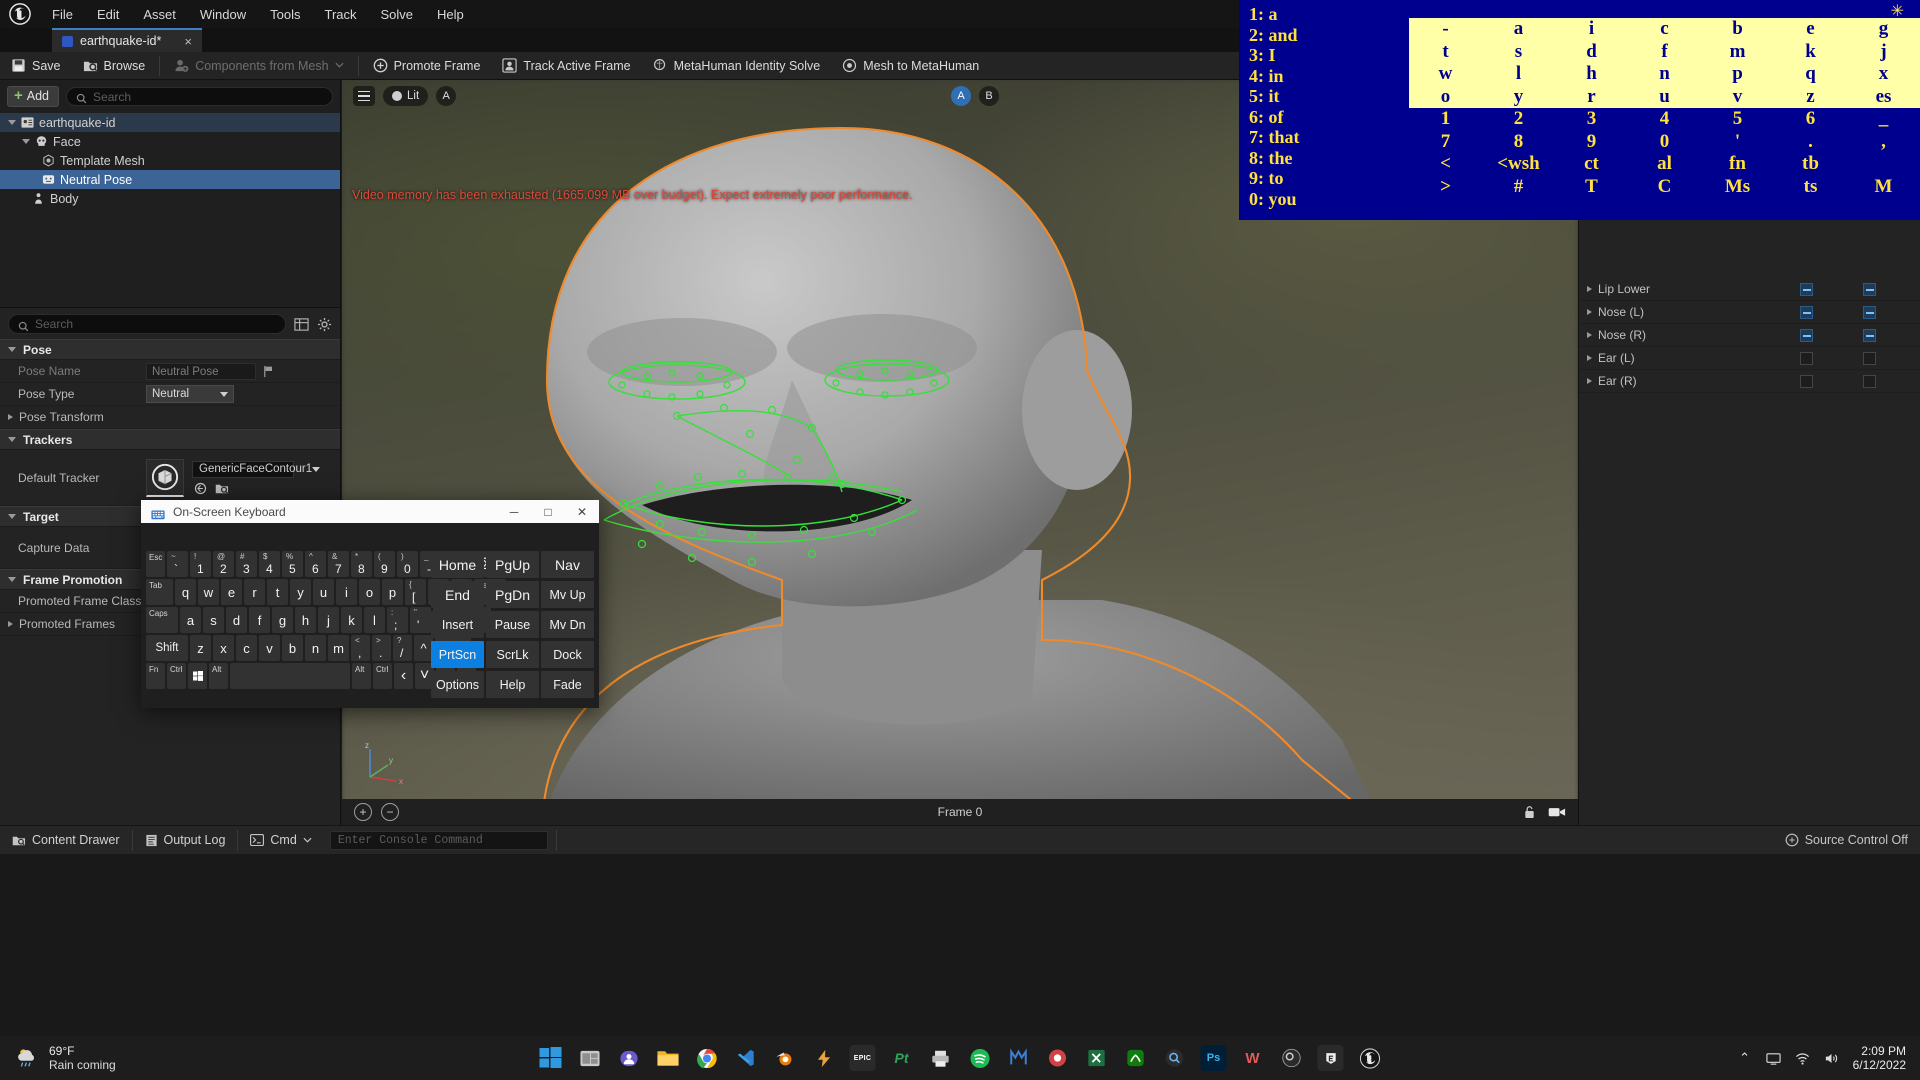 The width and height of the screenshot is (1920, 1080). Describe the element at coordinates (1737, 187) in the screenshot. I see `aac-cell: Ms` at that location.